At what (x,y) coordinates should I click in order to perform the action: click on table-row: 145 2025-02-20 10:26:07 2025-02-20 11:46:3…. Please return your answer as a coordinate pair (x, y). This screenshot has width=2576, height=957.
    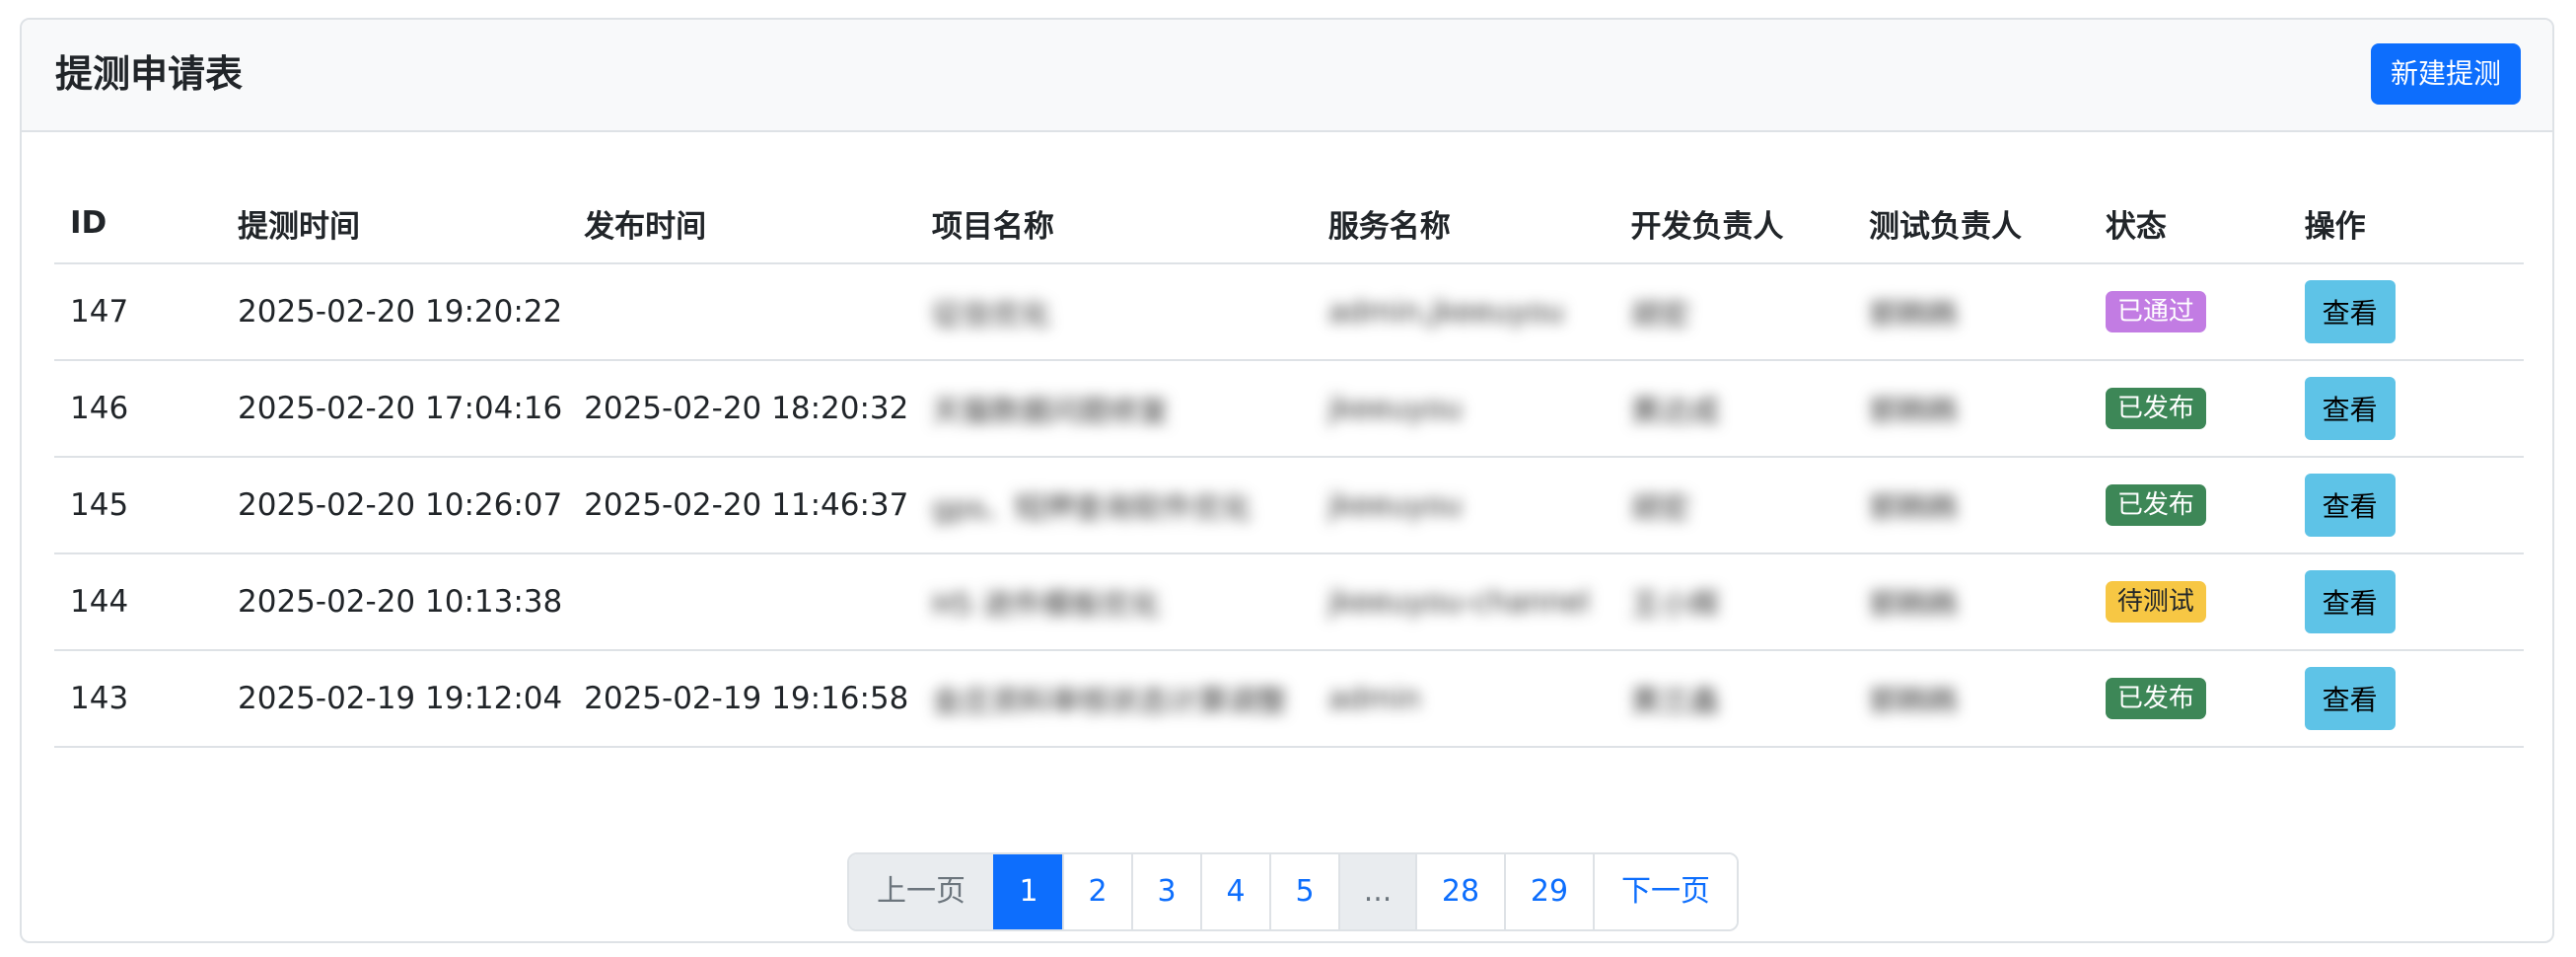
    Looking at the image, I should click on (1289, 505).